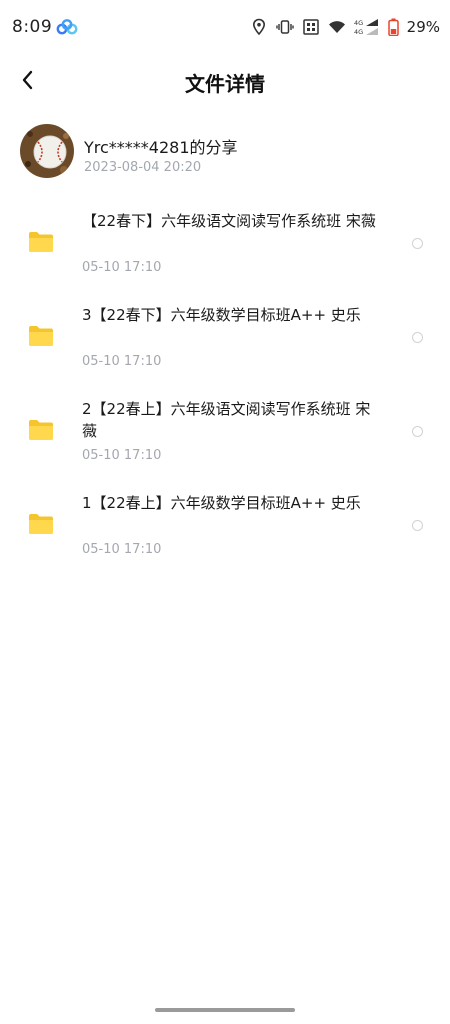 The height and width of the screenshot is (1024, 450). Describe the element at coordinates (221, 315) in the screenshot. I see `file-name: 3【22春下】六年级数学目标班A++ 史乐` at that location.